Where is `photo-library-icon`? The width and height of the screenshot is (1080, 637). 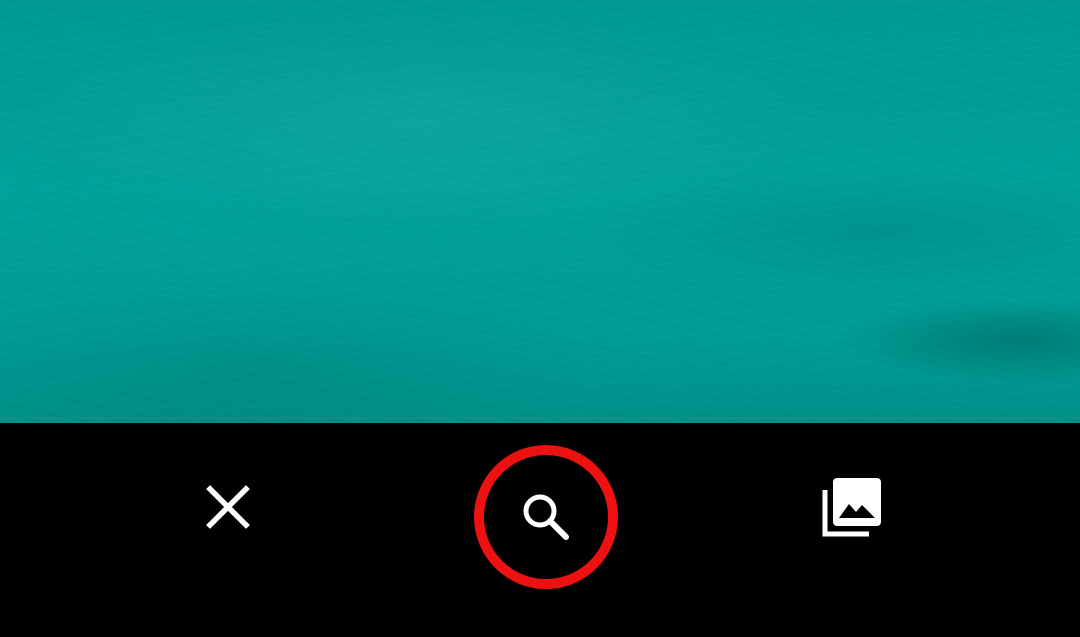
photo-library-icon is located at coordinates (851, 507).